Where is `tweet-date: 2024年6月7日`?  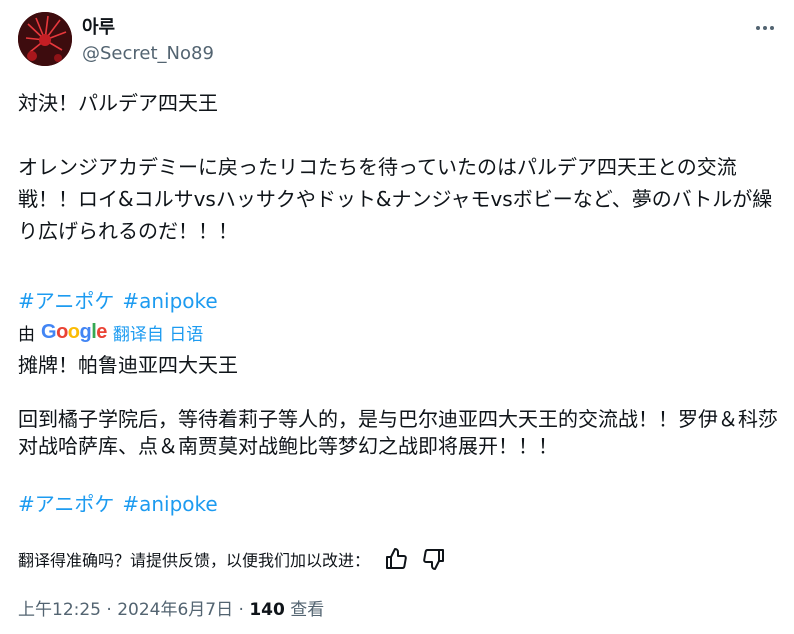
tweet-date: 2024年6月7日 is located at coordinates (175, 610).